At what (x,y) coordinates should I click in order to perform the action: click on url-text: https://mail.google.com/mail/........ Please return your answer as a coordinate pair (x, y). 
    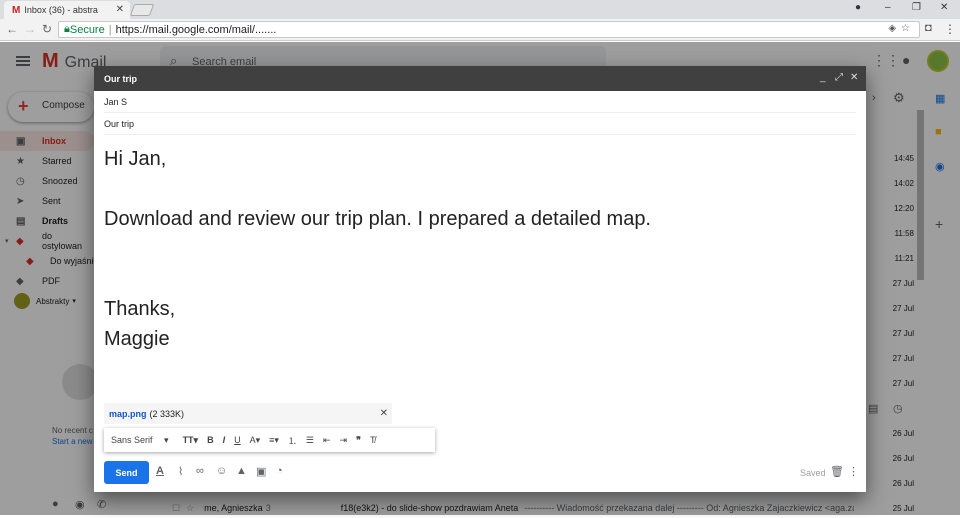
    Looking at the image, I should click on (196, 29).